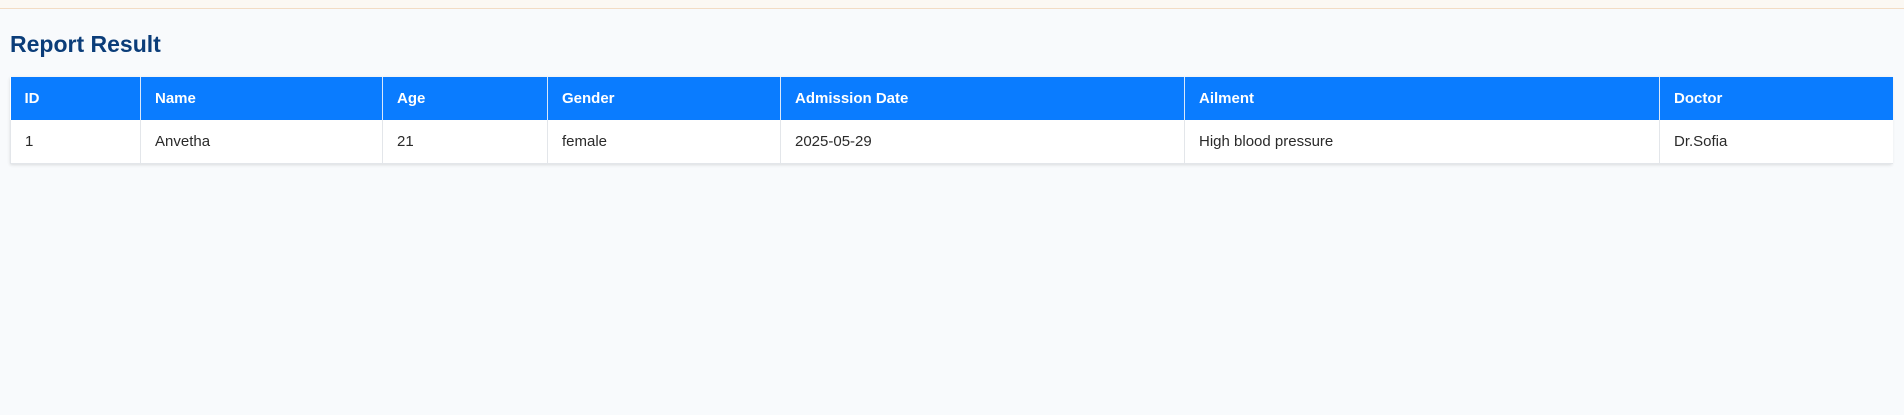 This screenshot has height=415, width=1904. Describe the element at coordinates (982, 98) in the screenshot. I see `column-header-admission-date: Admission Date` at that location.